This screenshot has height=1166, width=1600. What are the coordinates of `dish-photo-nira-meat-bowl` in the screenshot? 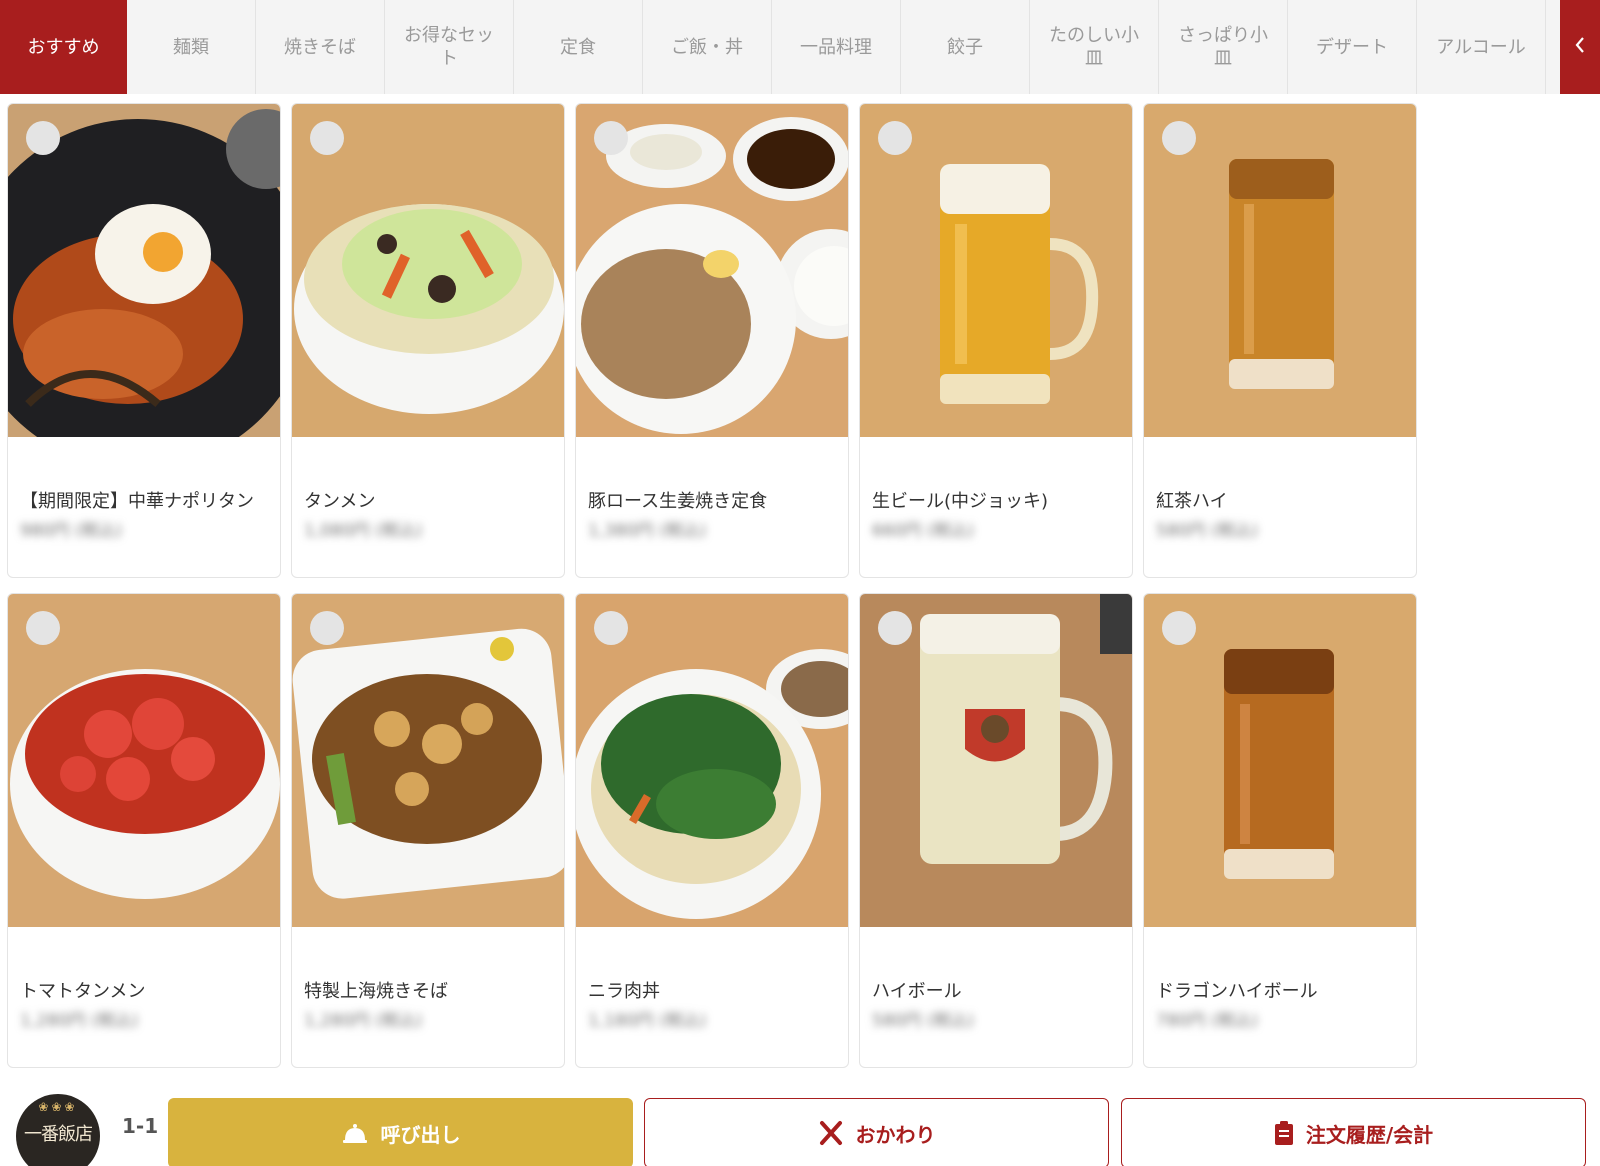 It's located at (712, 760).